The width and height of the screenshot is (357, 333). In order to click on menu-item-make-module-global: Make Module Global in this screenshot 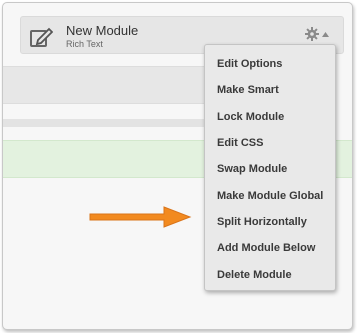, I will do `click(274, 196)`.